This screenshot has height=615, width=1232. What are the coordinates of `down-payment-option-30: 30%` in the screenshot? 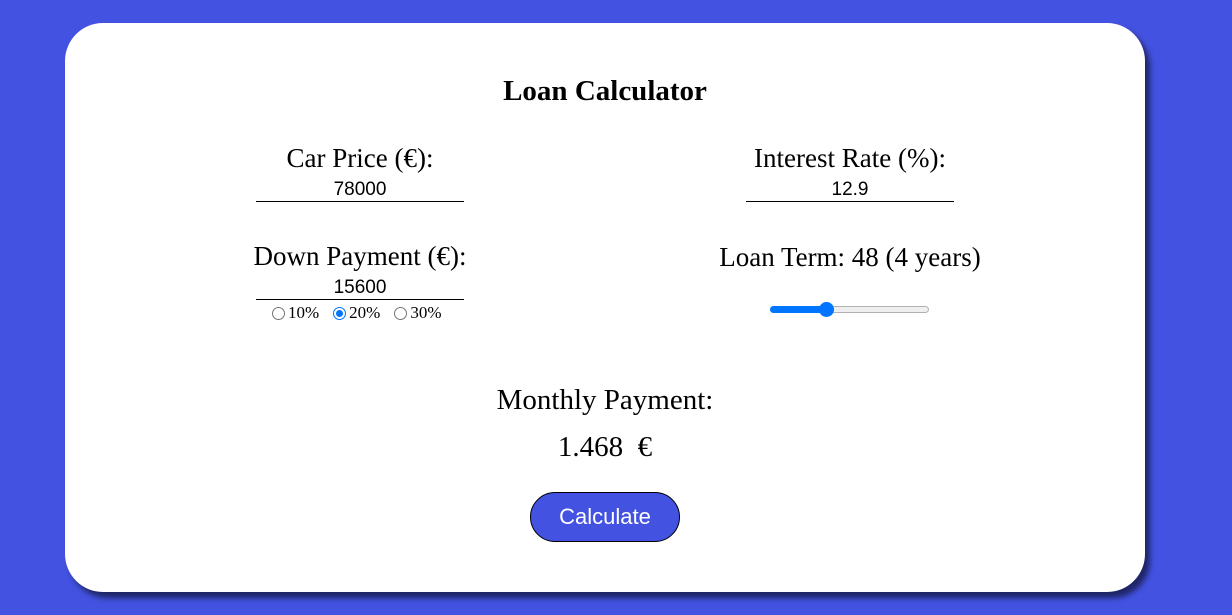 It's located at (418, 313).